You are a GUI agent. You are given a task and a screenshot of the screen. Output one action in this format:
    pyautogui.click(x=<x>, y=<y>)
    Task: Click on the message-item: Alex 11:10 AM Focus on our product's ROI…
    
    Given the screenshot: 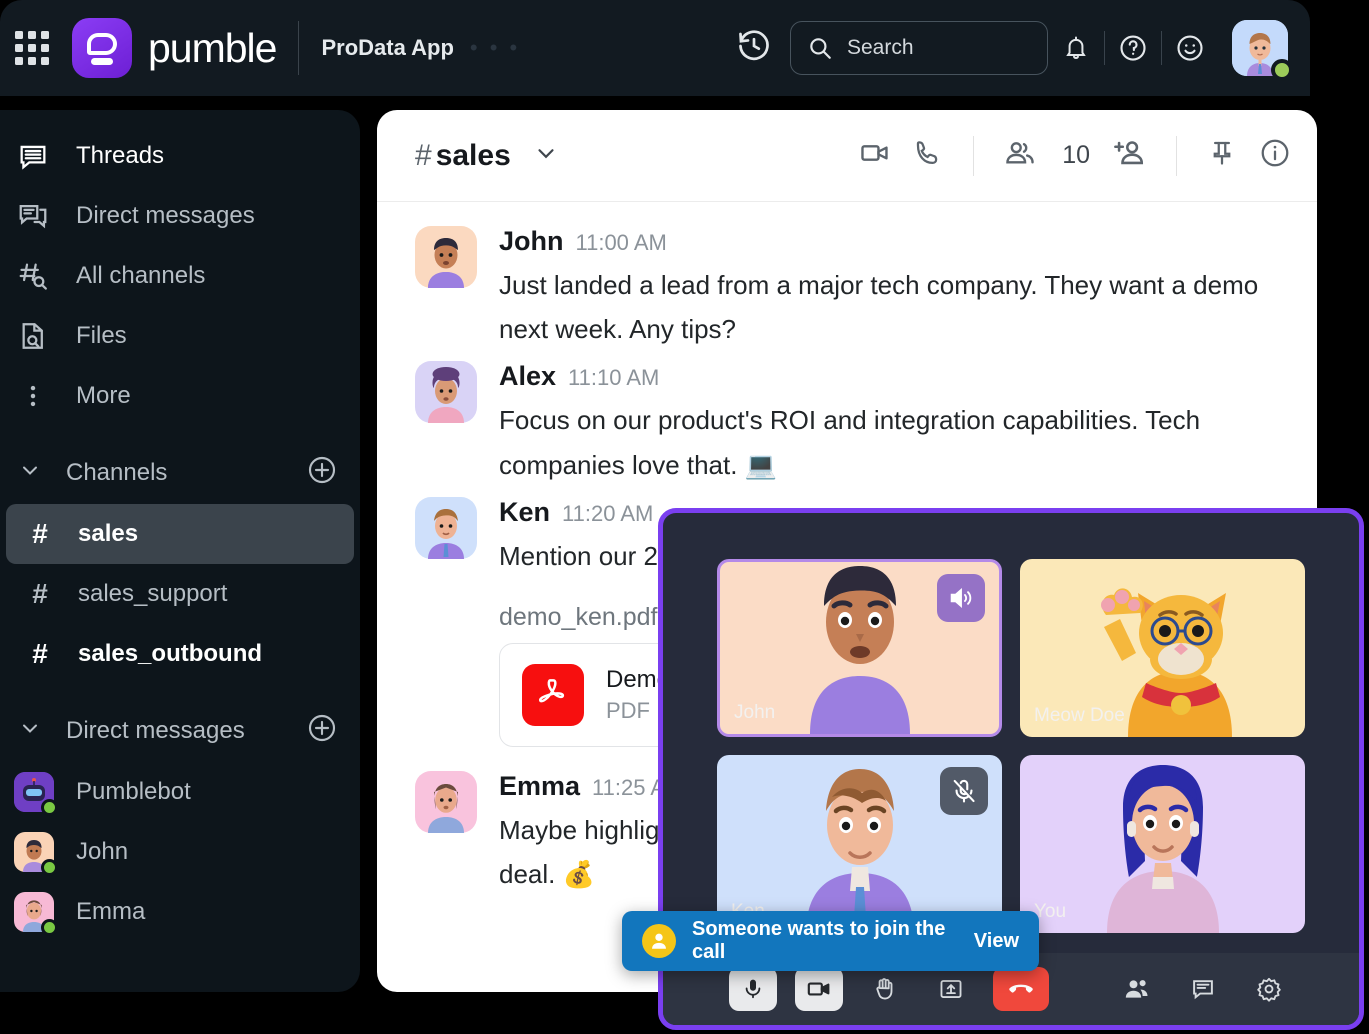 What is the action you would take?
    pyautogui.click(x=847, y=420)
    